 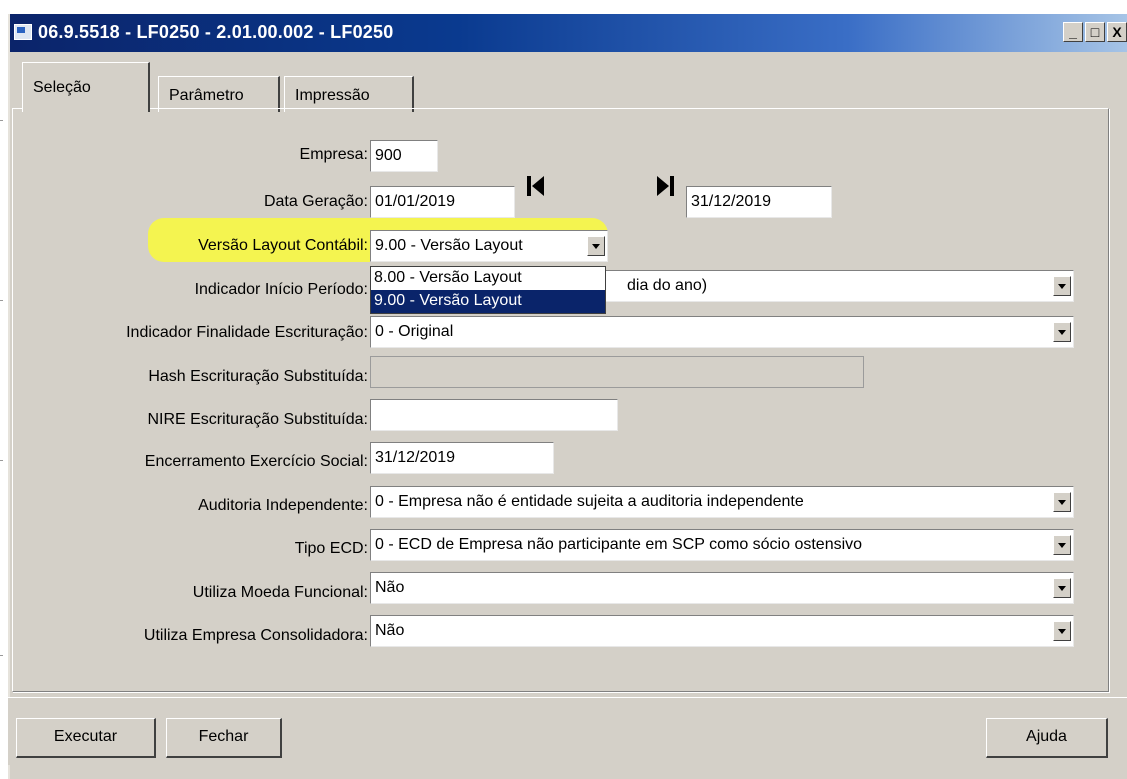 What do you see at coordinates (333, 154) in the screenshot?
I see `empresa-label: Empresa:` at bounding box center [333, 154].